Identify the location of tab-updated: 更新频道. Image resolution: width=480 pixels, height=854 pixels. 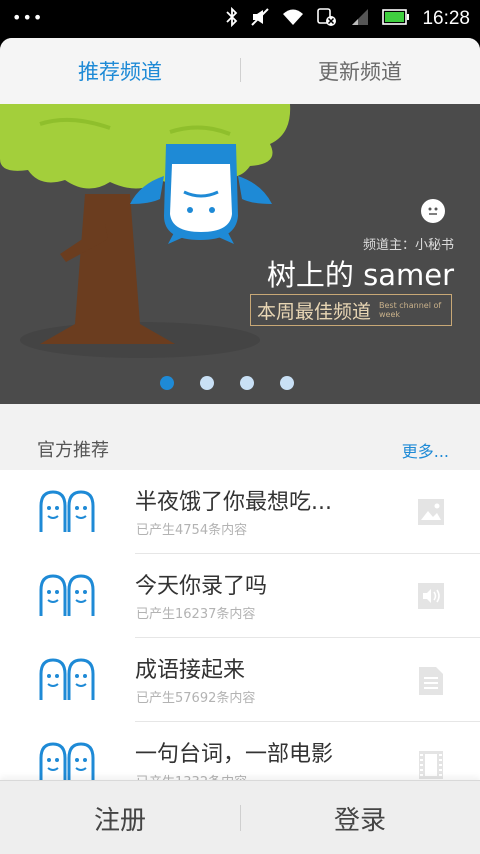
(360, 71).